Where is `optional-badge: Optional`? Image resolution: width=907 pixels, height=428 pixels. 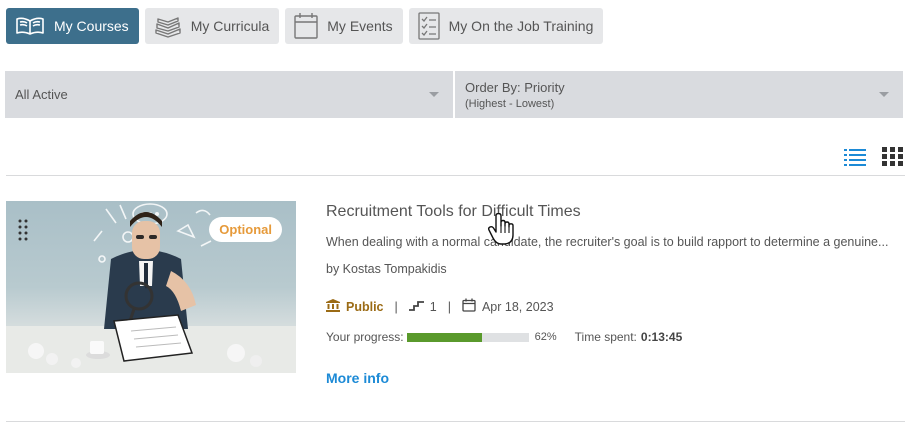 optional-badge: Optional is located at coordinates (245, 229).